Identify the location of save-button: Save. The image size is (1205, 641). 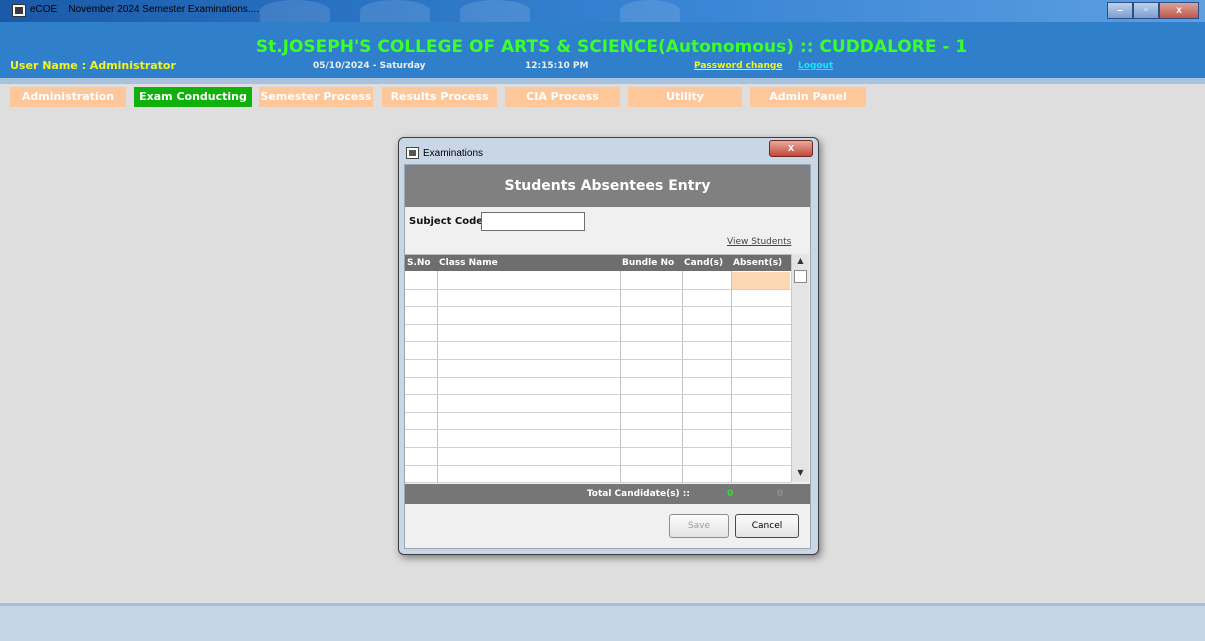
(699, 526).